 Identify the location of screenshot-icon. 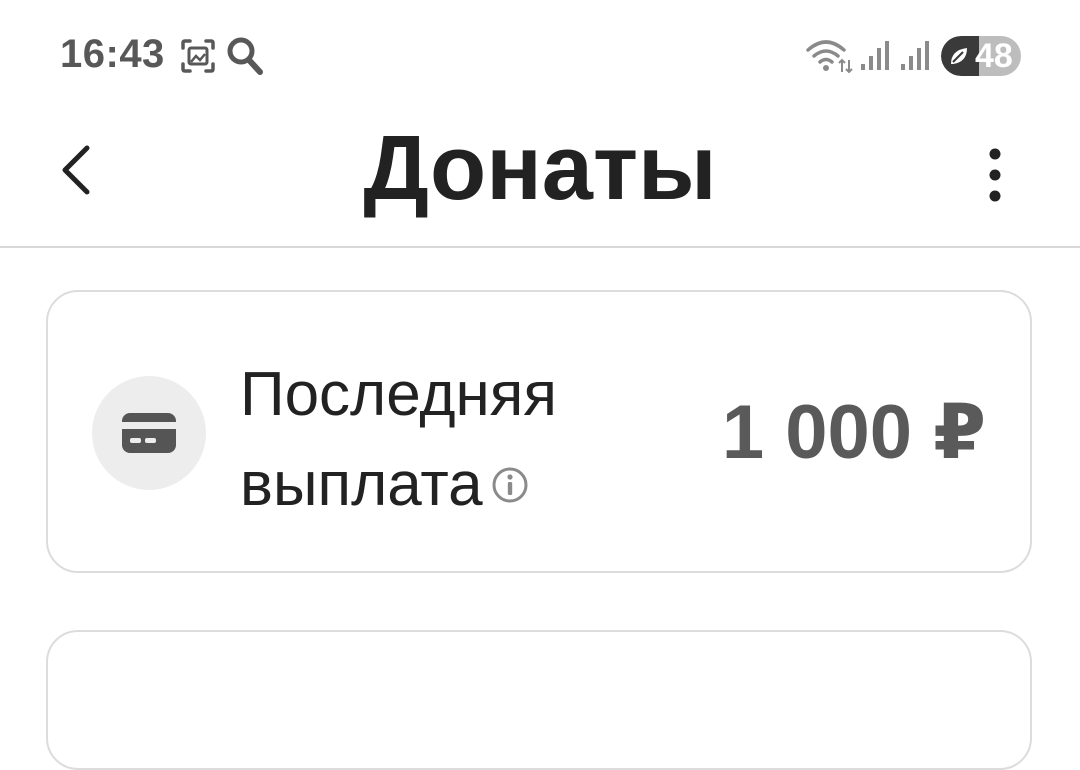
(198, 56).